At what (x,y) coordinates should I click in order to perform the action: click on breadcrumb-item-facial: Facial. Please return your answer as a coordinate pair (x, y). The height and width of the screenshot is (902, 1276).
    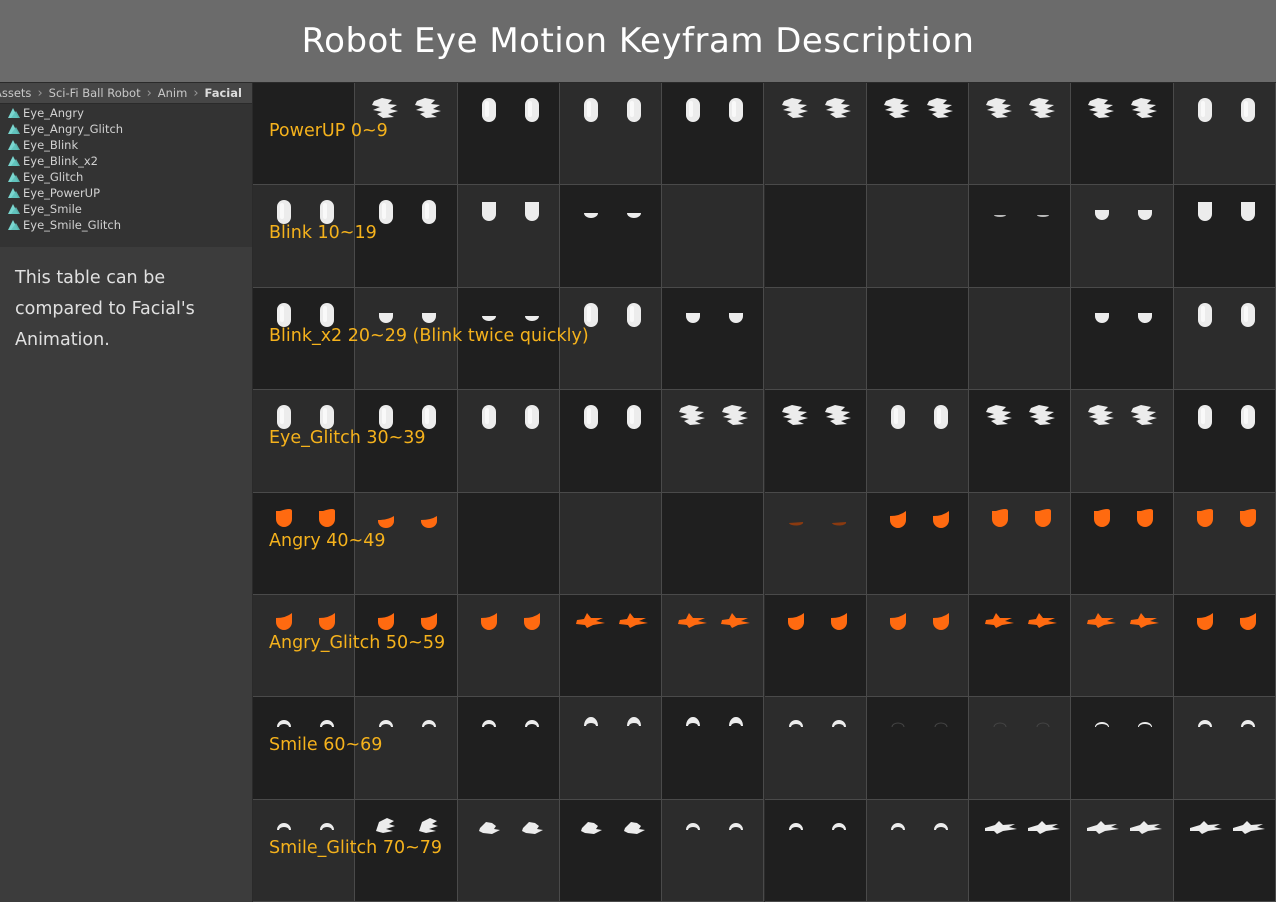
    Looking at the image, I should click on (223, 93).